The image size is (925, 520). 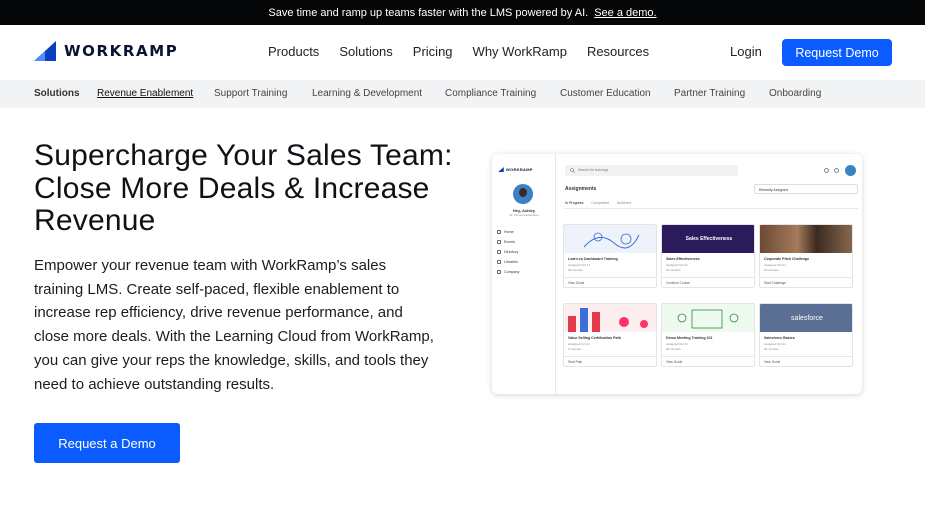 What do you see at coordinates (520, 51) in the screenshot?
I see `nav-why-workramp: Why WorkRamp` at bounding box center [520, 51].